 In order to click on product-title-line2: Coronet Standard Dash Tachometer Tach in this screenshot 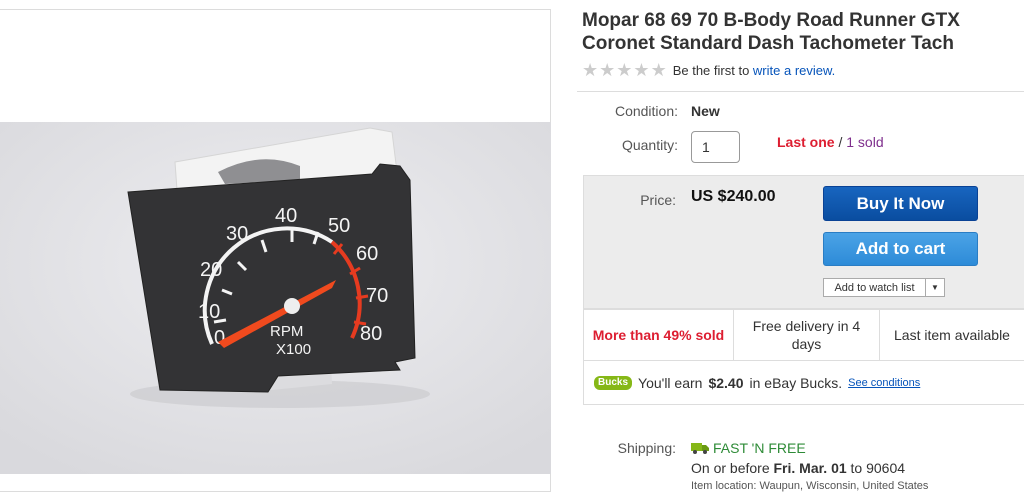, I will do `click(768, 43)`.